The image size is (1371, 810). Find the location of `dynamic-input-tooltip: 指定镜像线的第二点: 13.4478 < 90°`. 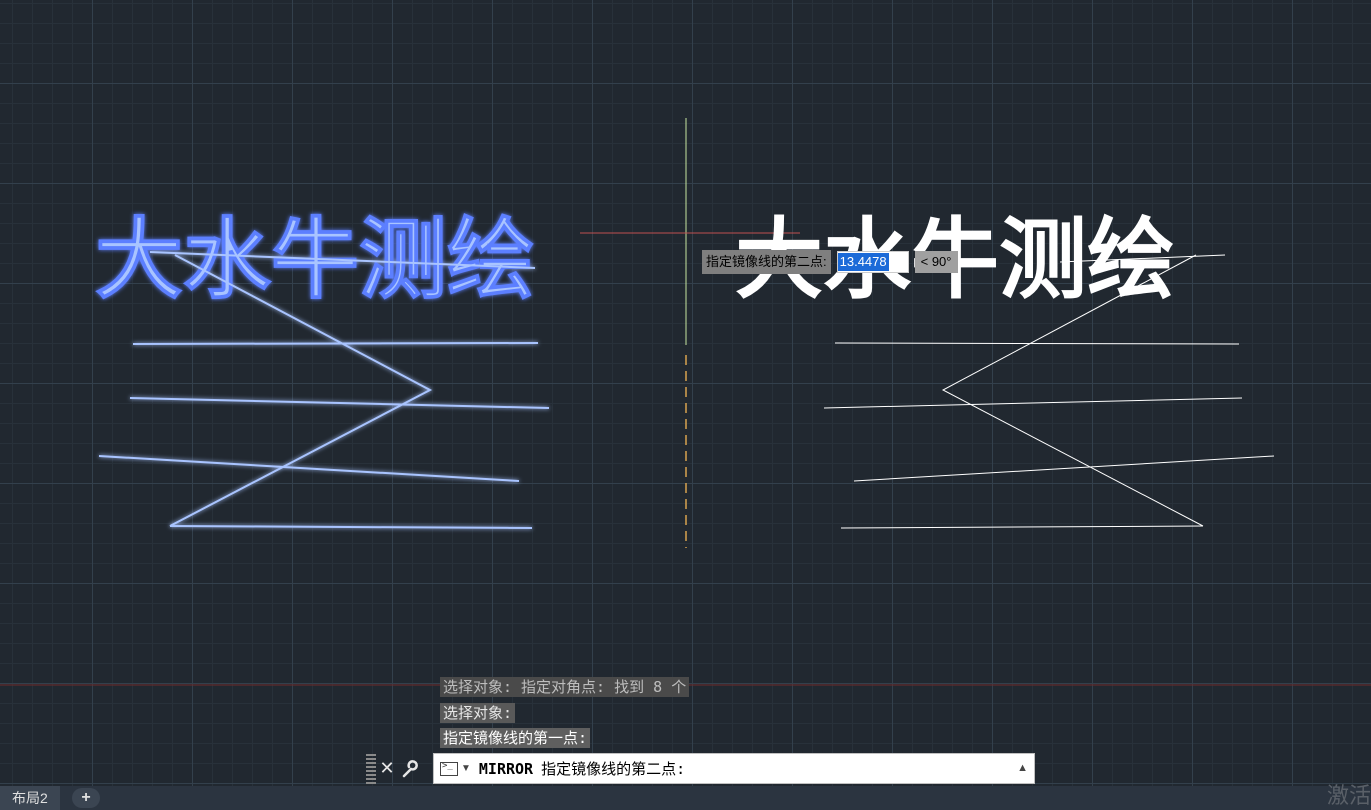

dynamic-input-tooltip: 指定镜像线的第二点: 13.4478 < 90° is located at coordinates (830, 262).